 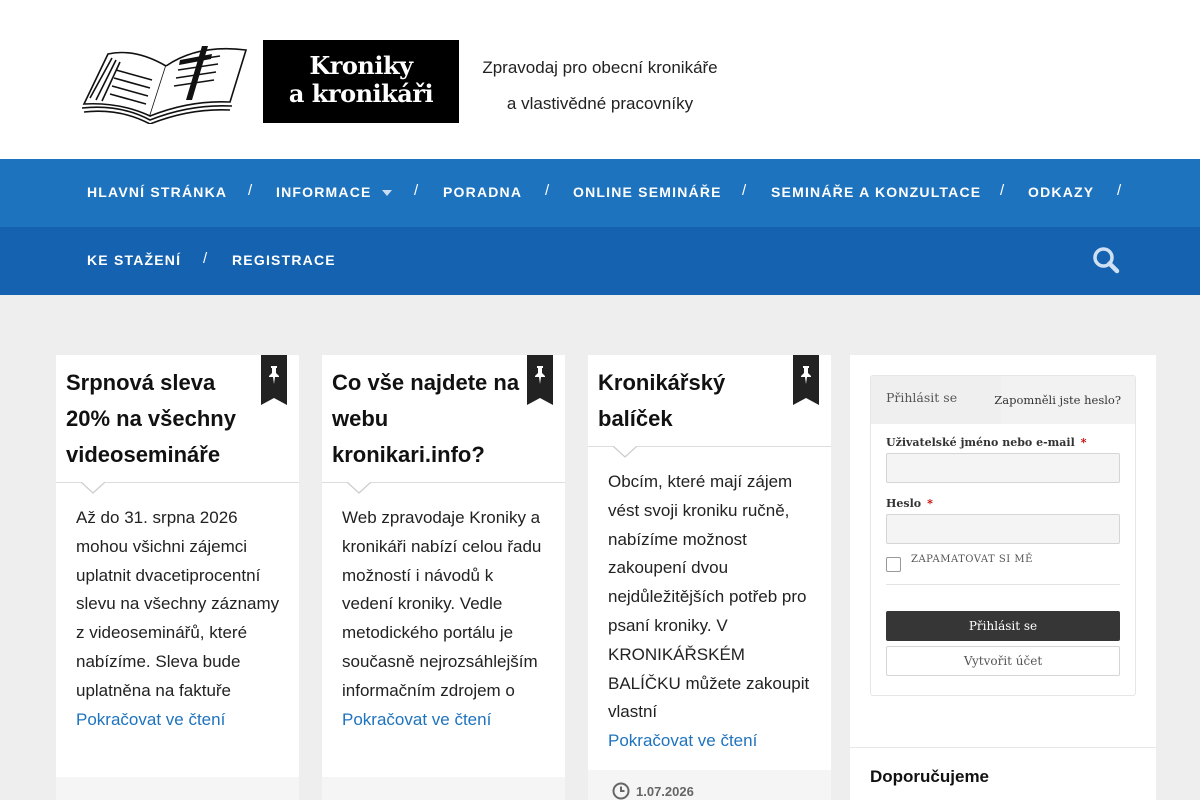 What do you see at coordinates (1003, 661) in the screenshot?
I see `create-account-button: Vytvořit účet` at bounding box center [1003, 661].